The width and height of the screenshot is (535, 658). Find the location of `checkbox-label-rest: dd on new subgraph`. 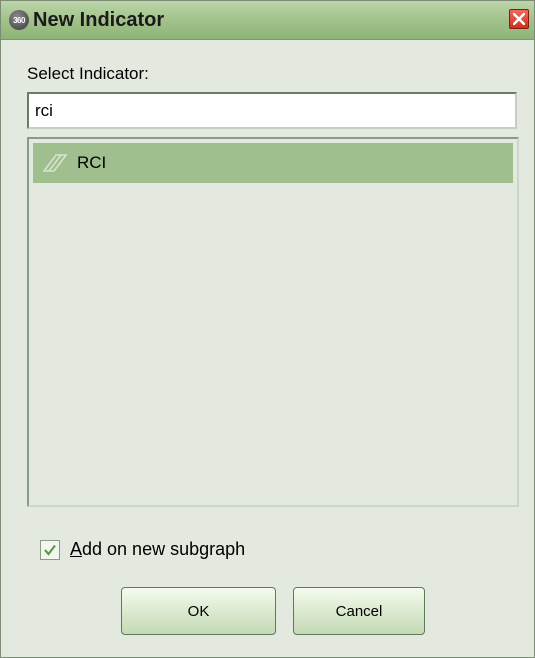

checkbox-label-rest: dd on new subgraph is located at coordinates (164, 549).